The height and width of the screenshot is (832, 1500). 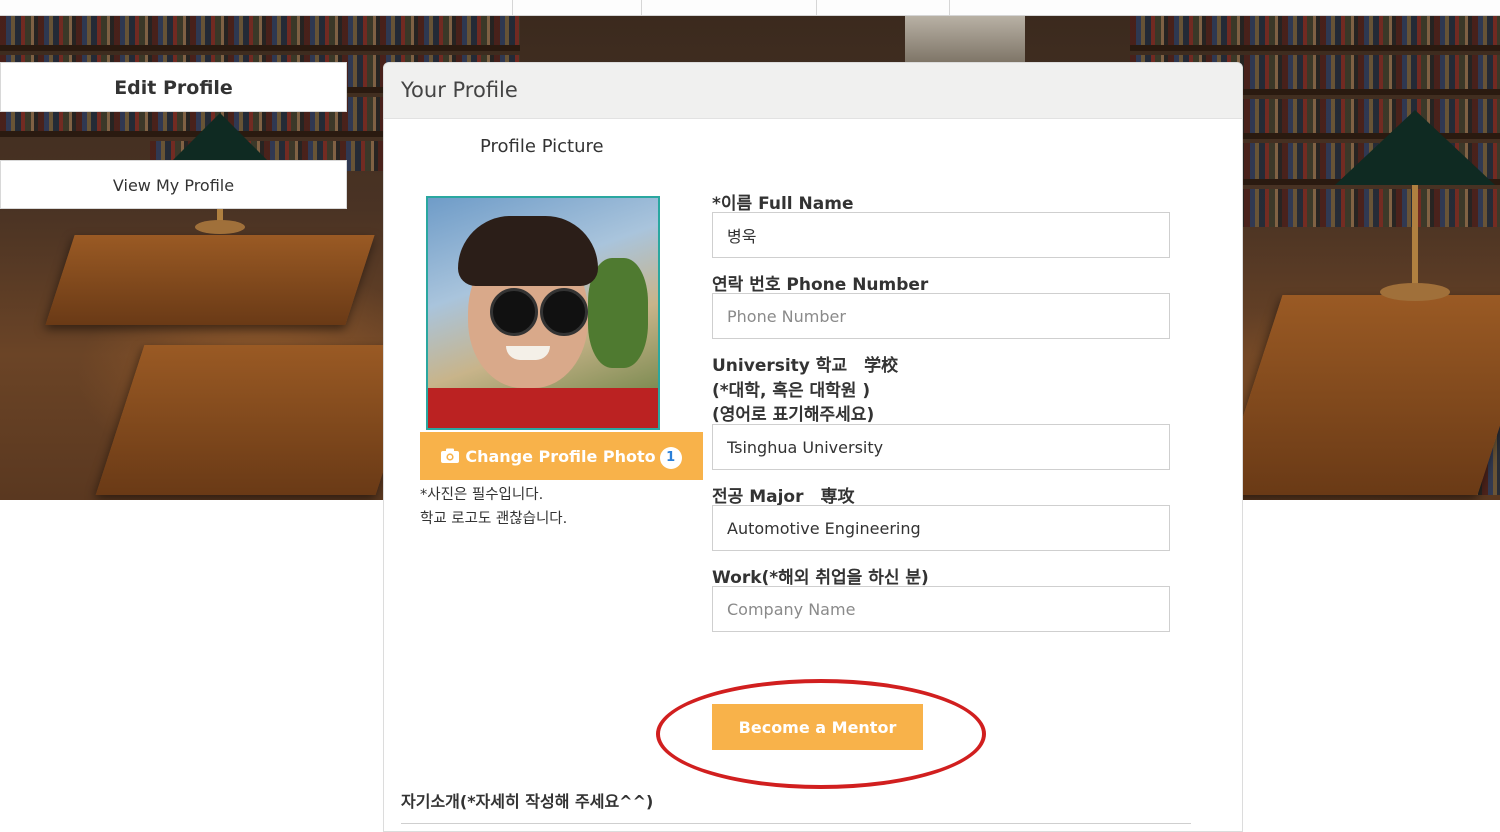 I want to click on photo-required-note: *사진은 필수입니다., so click(x=482, y=495).